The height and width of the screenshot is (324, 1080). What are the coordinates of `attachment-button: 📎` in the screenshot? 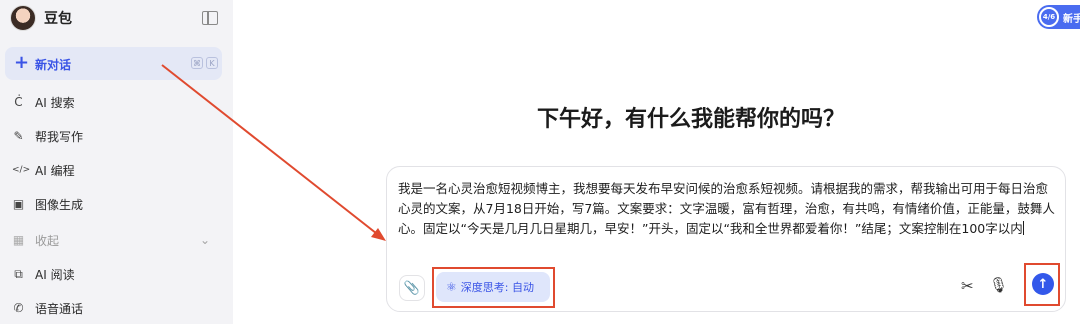 It's located at (412, 288).